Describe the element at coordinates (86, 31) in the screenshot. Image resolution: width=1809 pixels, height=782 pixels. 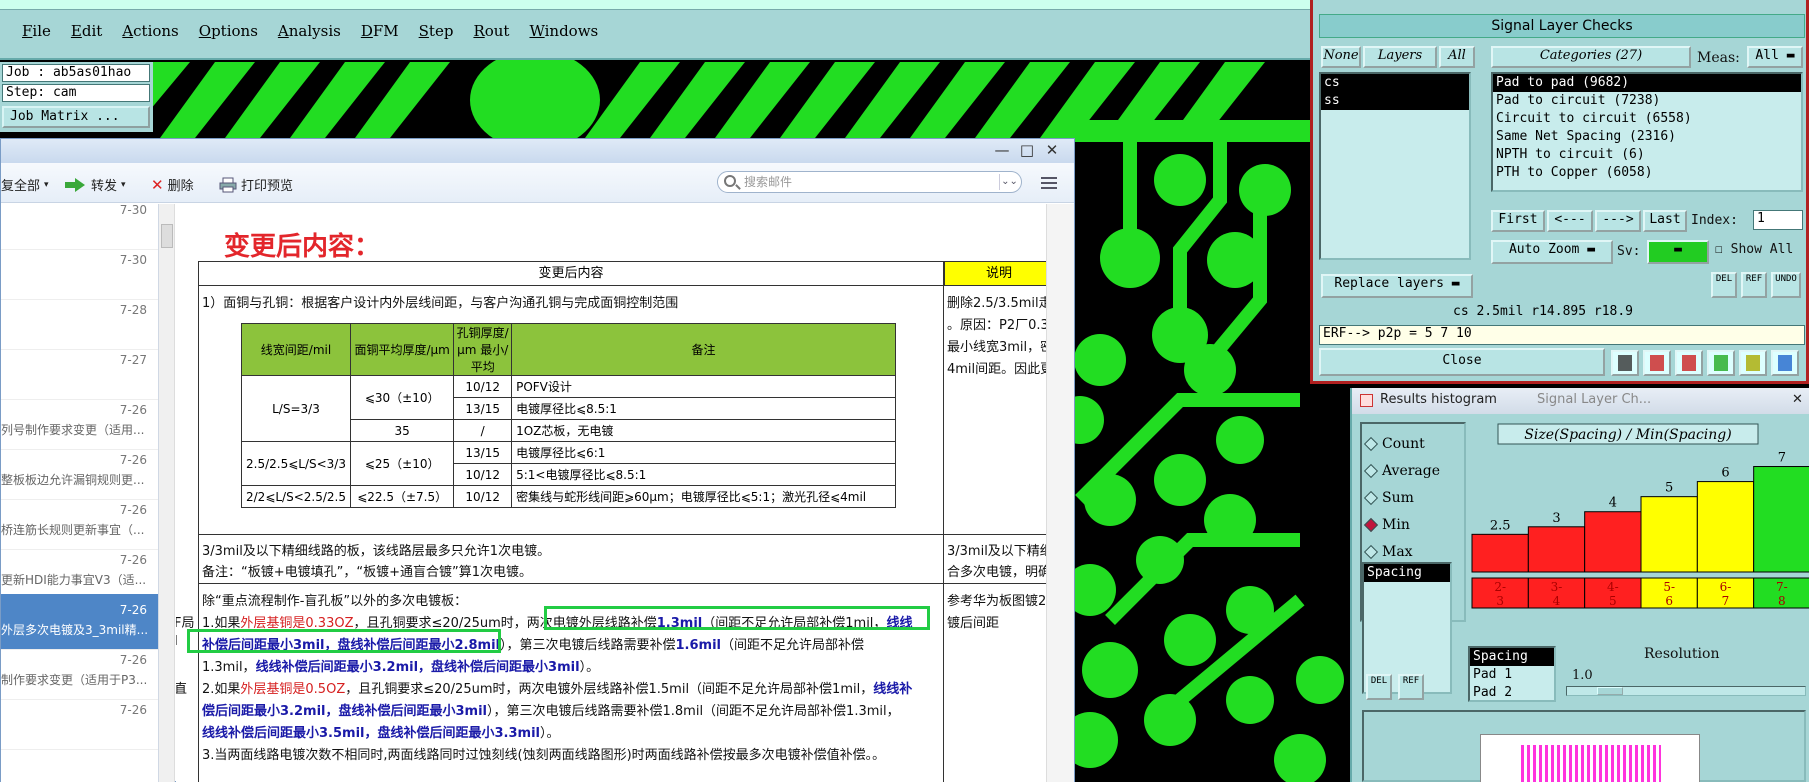
I see `menu-edit: Edit` at that location.